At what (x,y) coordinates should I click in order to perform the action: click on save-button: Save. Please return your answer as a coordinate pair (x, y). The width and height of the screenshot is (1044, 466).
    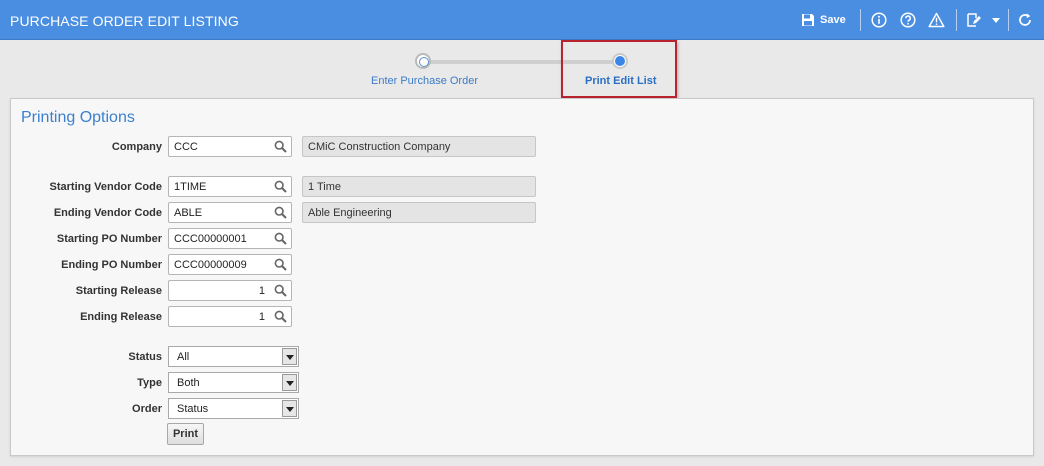
    Looking at the image, I should click on (823, 20).